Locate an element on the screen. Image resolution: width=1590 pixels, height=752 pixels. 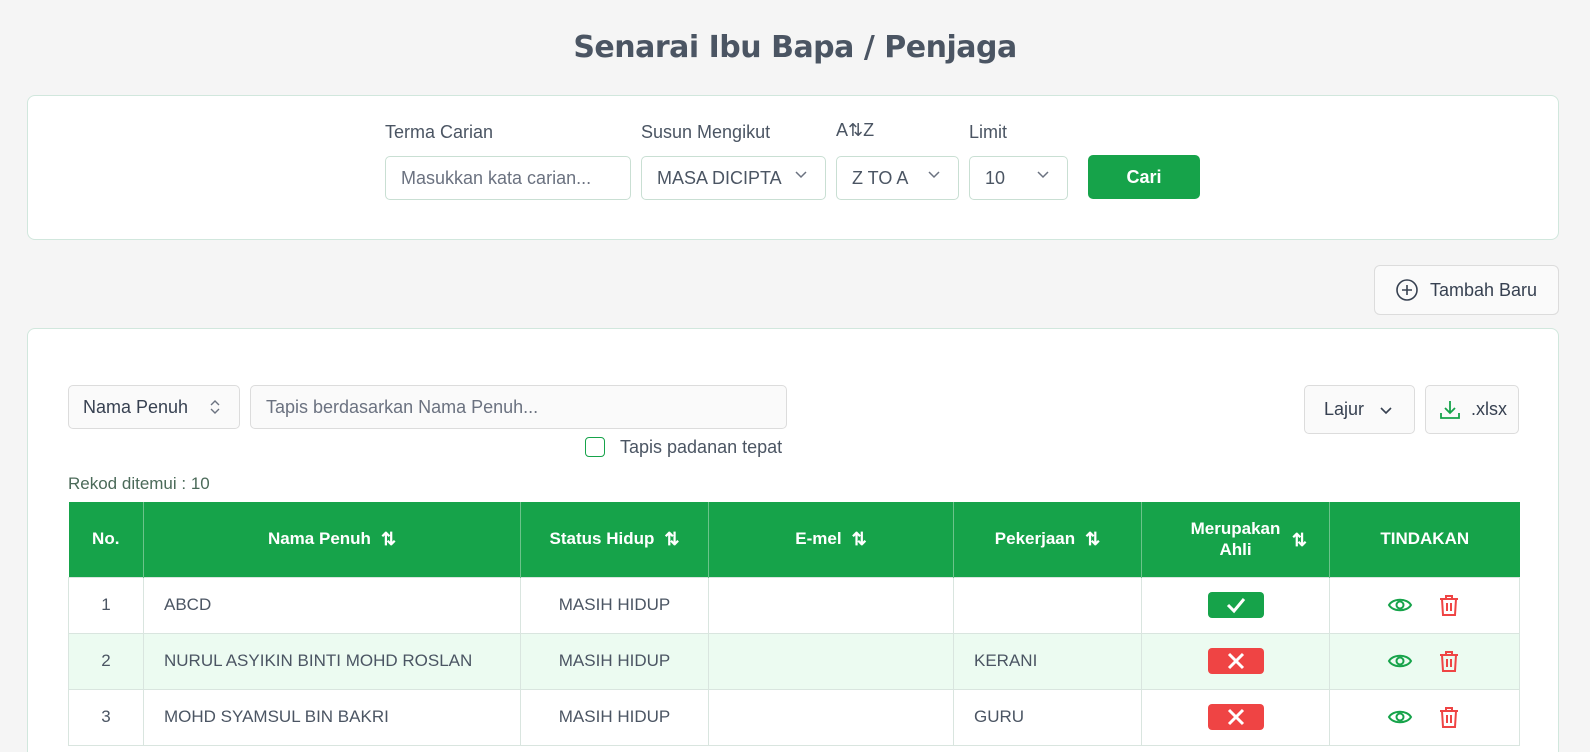
header-email: E-mel ⇅ is located at coordinates (831, 539).